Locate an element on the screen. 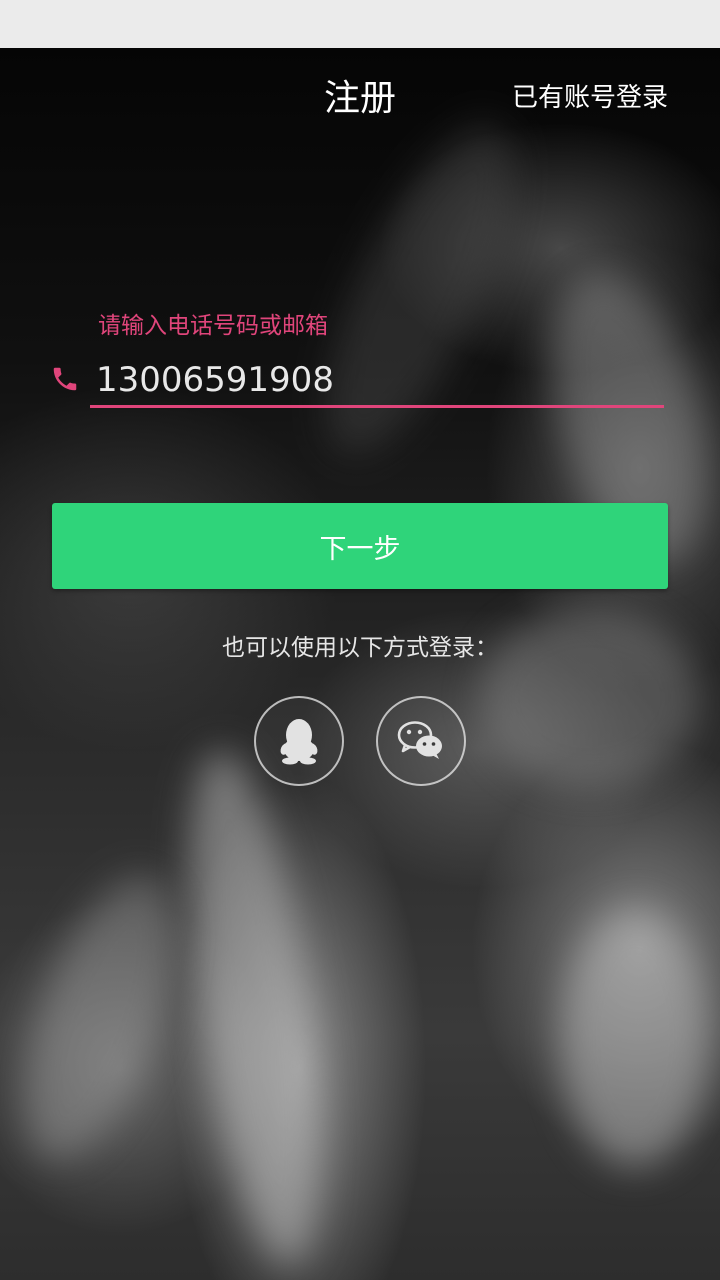 The width and height of the screenshot is (720, 1280). phone-field-label: 请输入电话号码或邮箱 is located at coordinates (213, 326).